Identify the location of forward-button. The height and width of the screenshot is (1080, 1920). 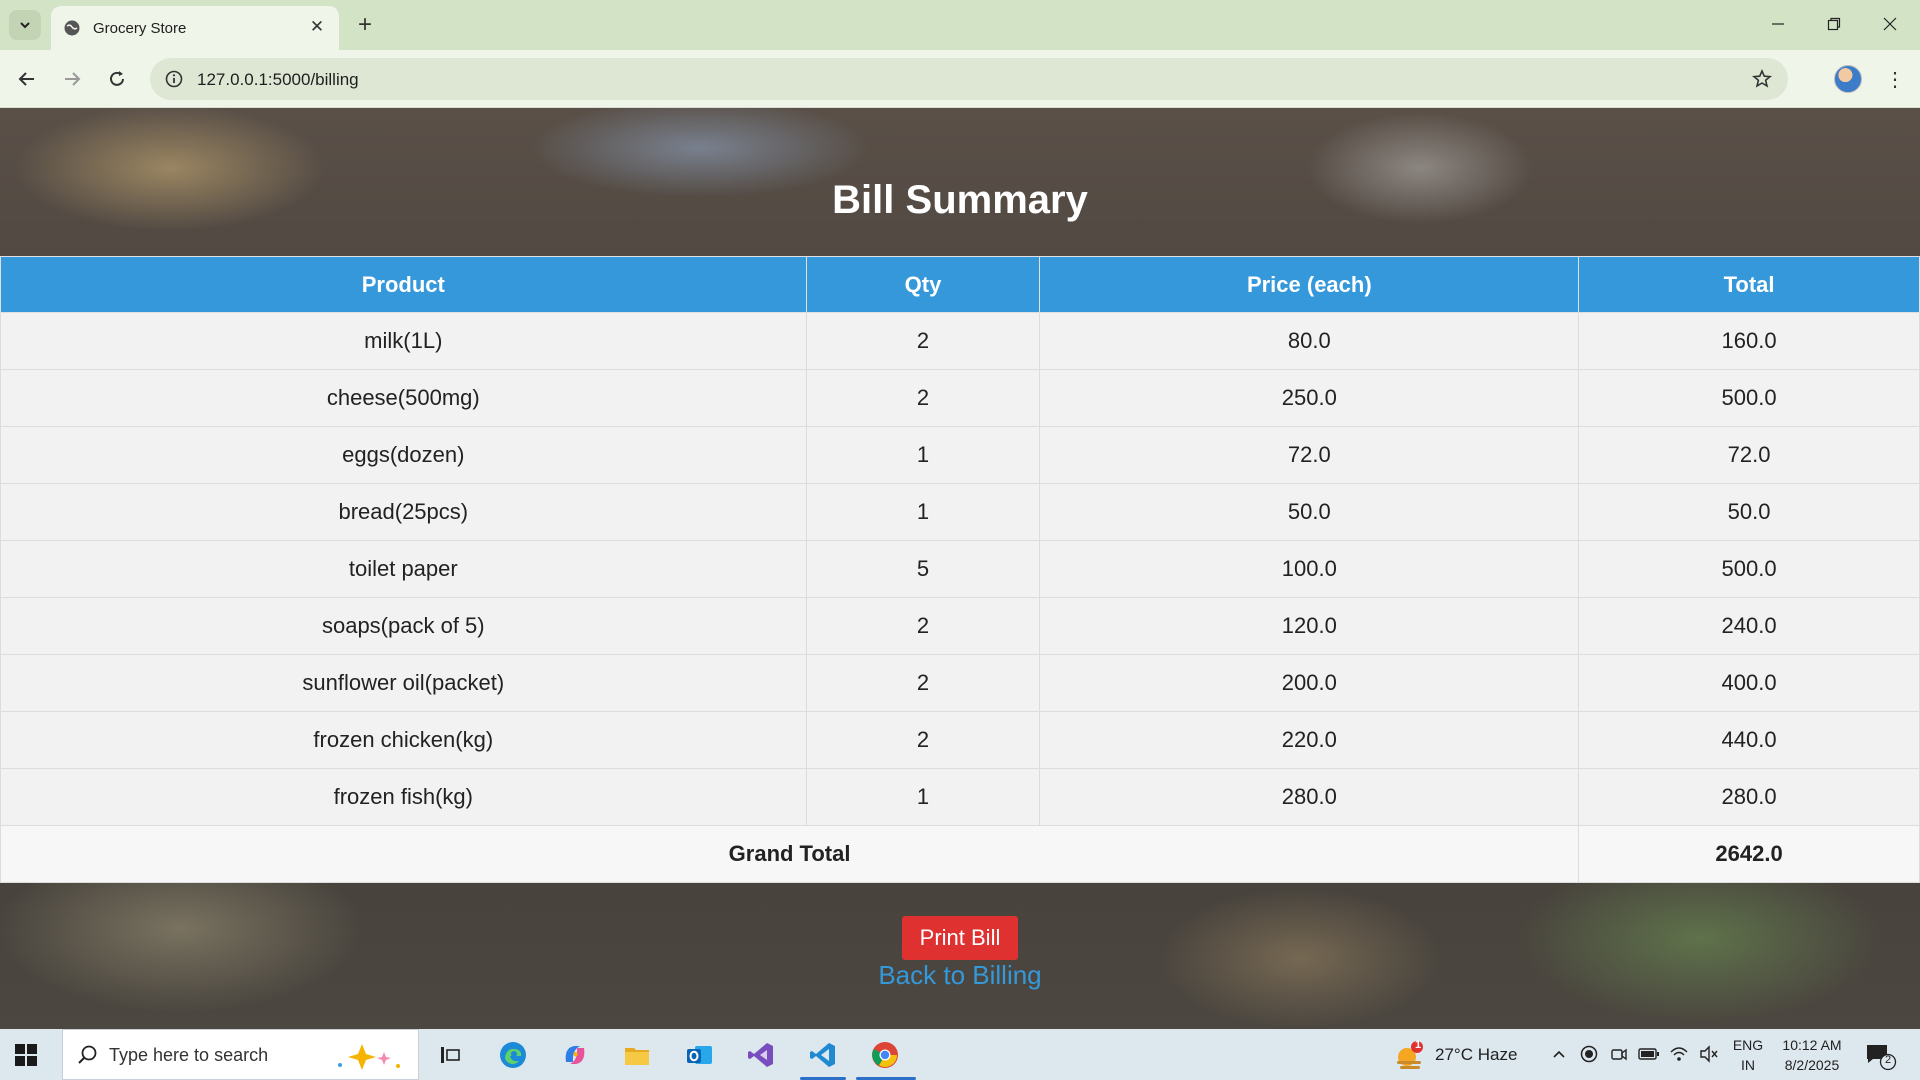
(72, 79).